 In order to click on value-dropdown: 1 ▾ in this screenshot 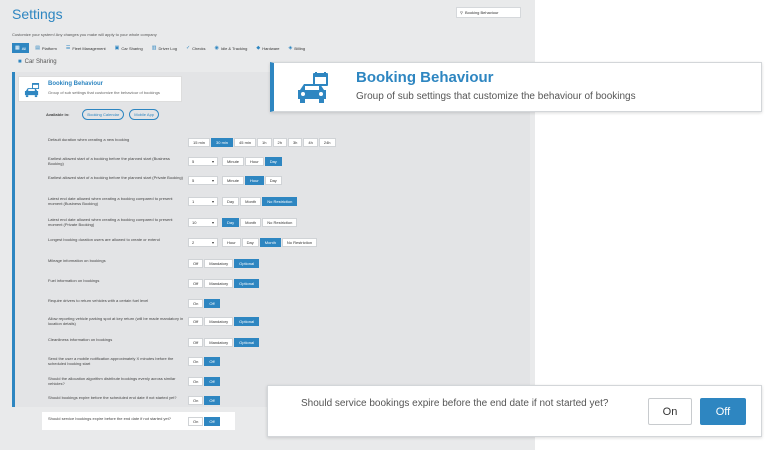, I will do `click(203, 201)`.